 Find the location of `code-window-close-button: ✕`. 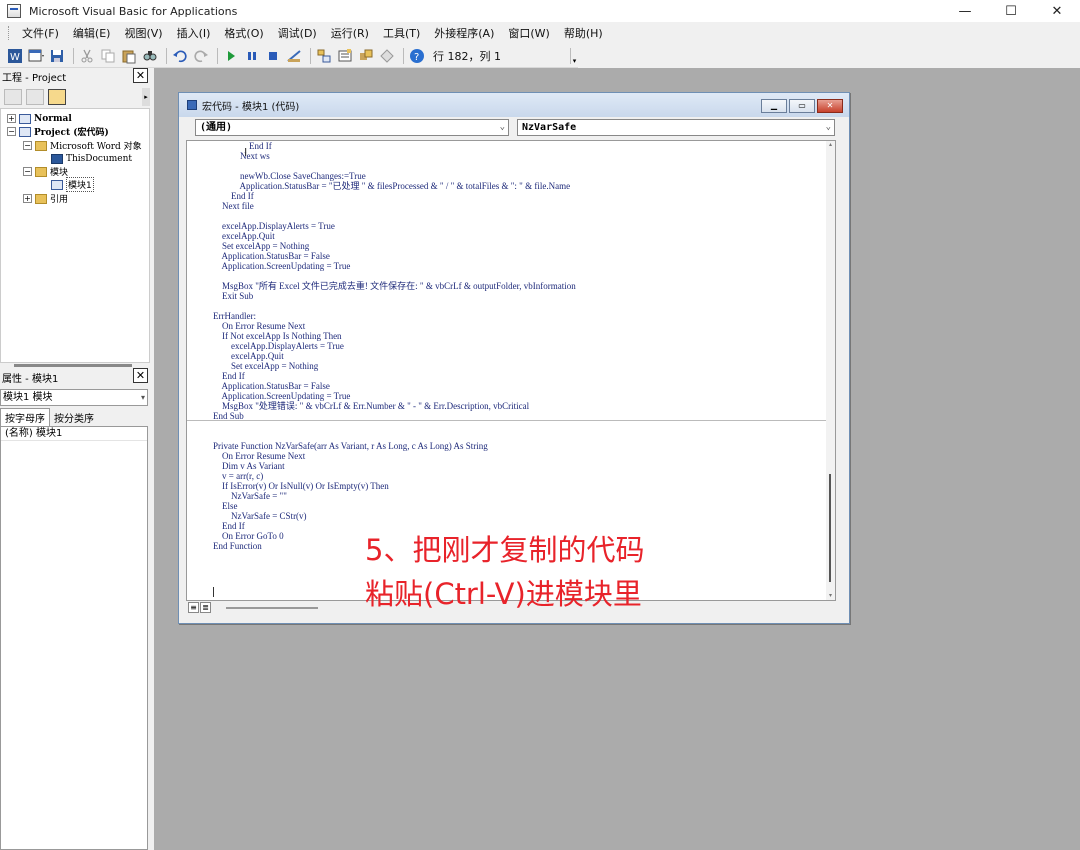

code-window-close-button: ✕ is located at coordinates (830, 106).